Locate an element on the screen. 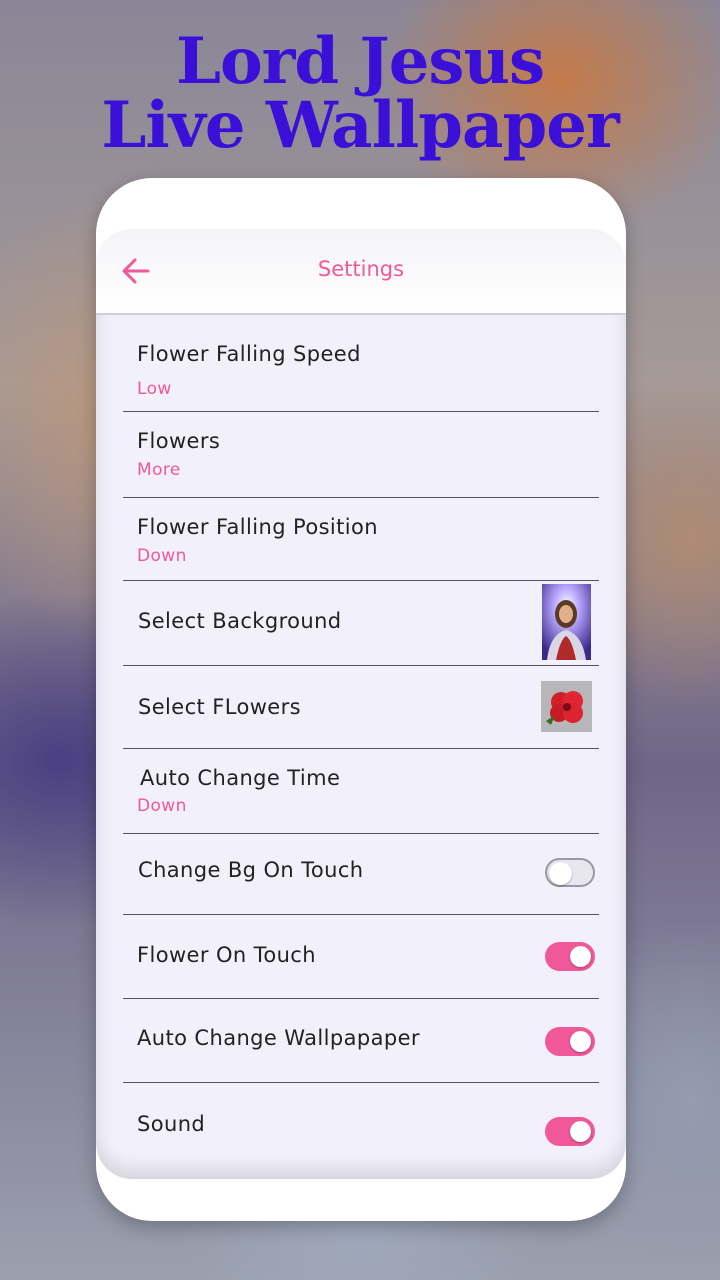 This screenshot has height=1280, width=720. promo-title-line-1: Lord Jesus is located at coordinates (360, 61).